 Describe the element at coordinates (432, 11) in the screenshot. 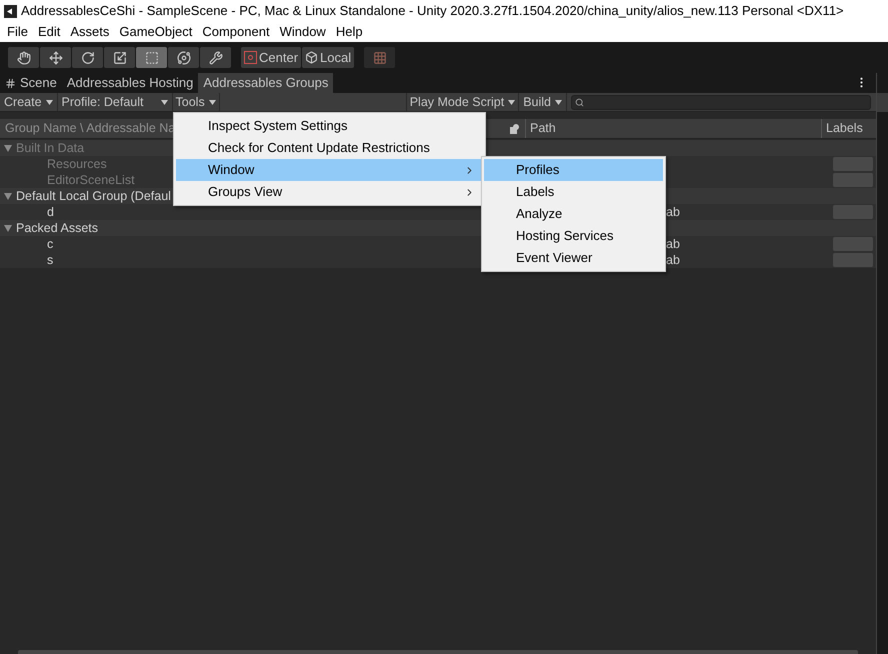

I see `window-title: AddressablesCeShi - SampleScene - PC, Mac & Linux Standalone - Unity 2020.3.27f1.1504.2020/china_unity/alios_new.113 Personal <DX11>` at that location.